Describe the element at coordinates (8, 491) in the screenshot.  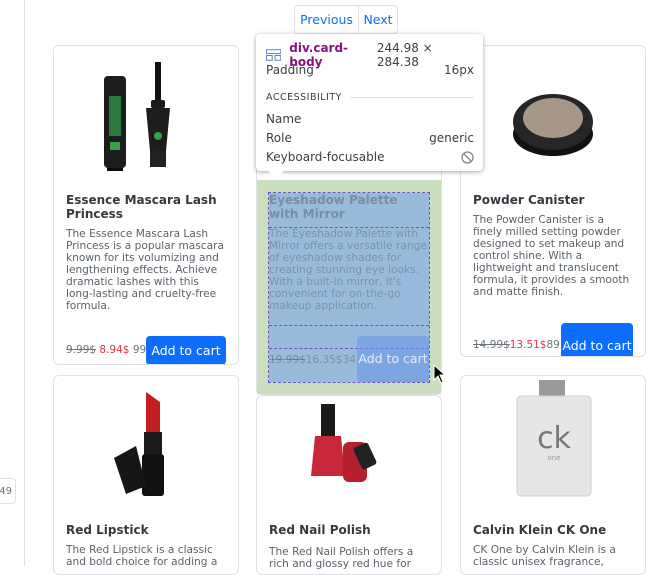
I see `page-number-chip: 49` at that location.